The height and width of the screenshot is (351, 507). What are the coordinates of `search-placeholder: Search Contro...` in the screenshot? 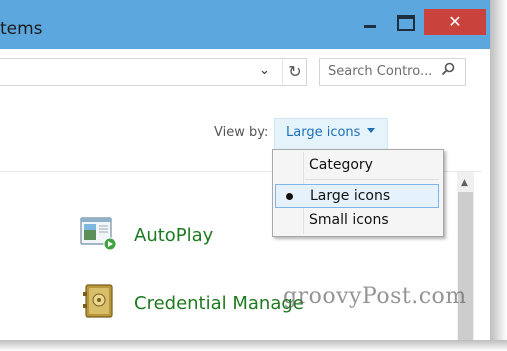 It's located at (380, 71).